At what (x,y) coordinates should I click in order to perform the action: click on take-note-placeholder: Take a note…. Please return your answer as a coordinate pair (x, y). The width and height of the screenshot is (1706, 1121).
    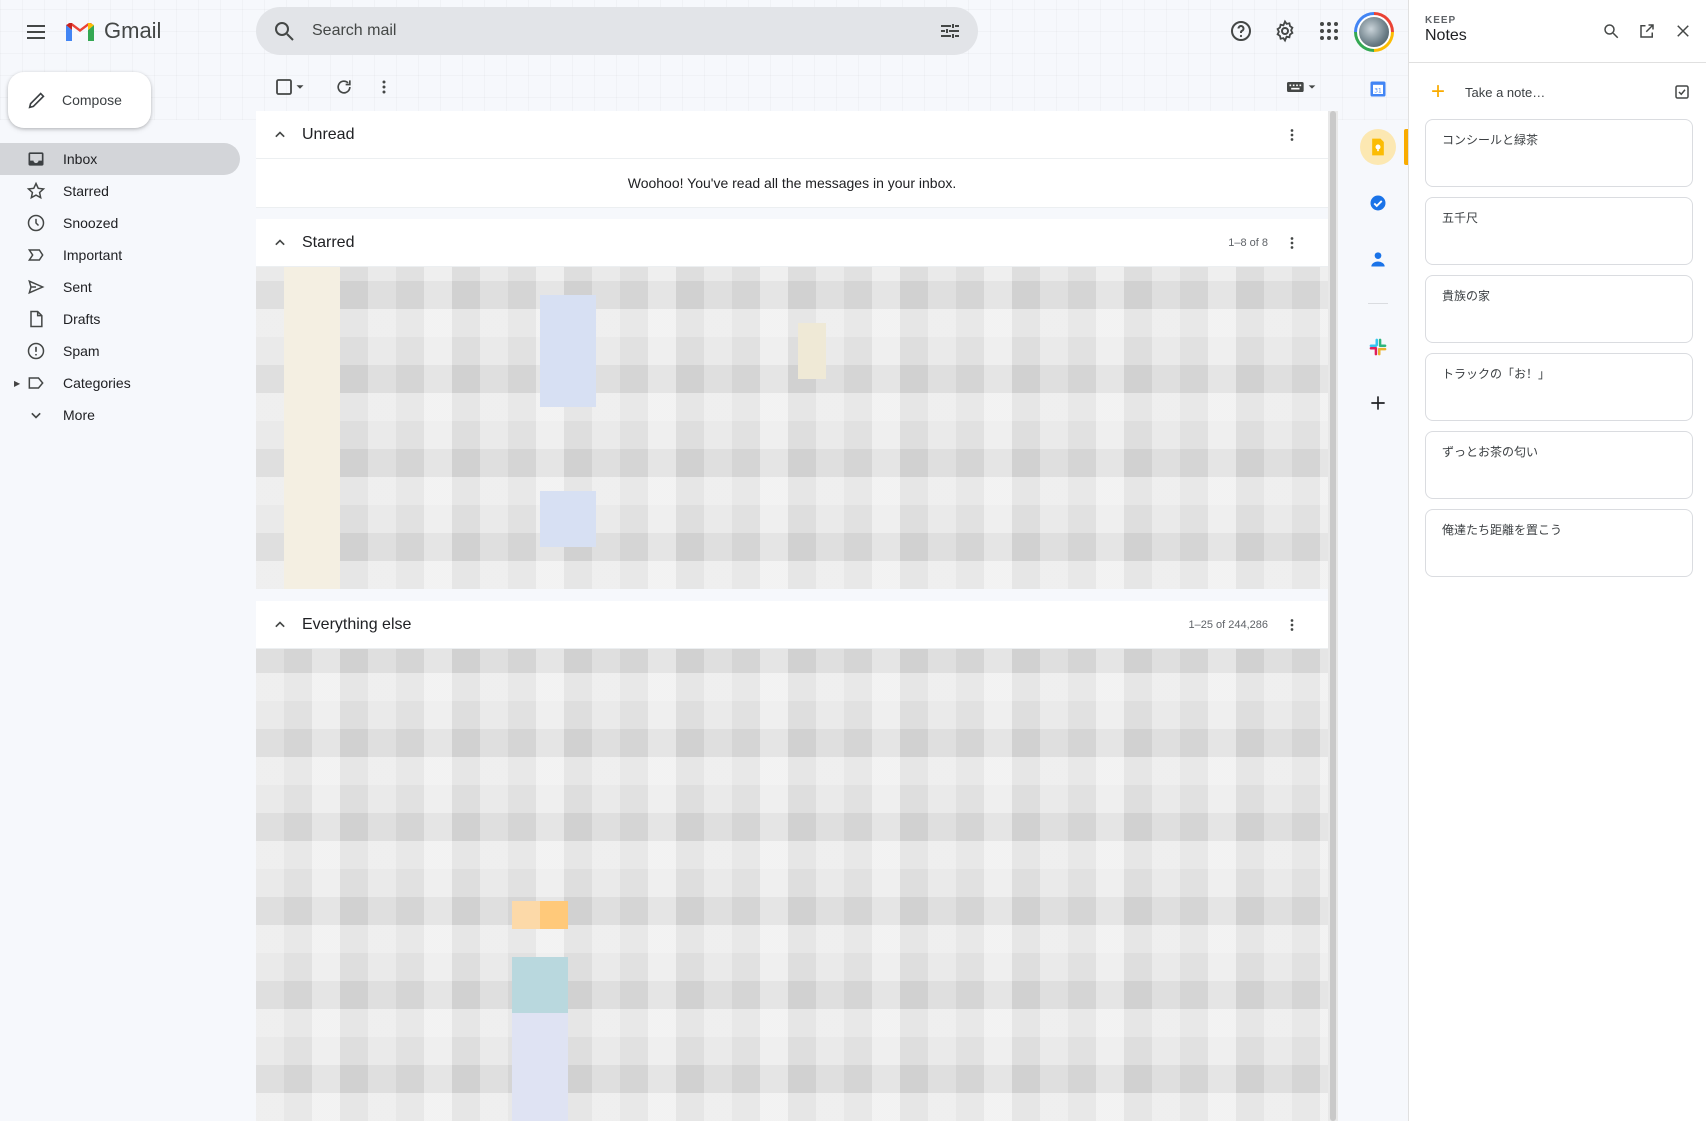
    Looking at the image, I should click on (1505, 92).